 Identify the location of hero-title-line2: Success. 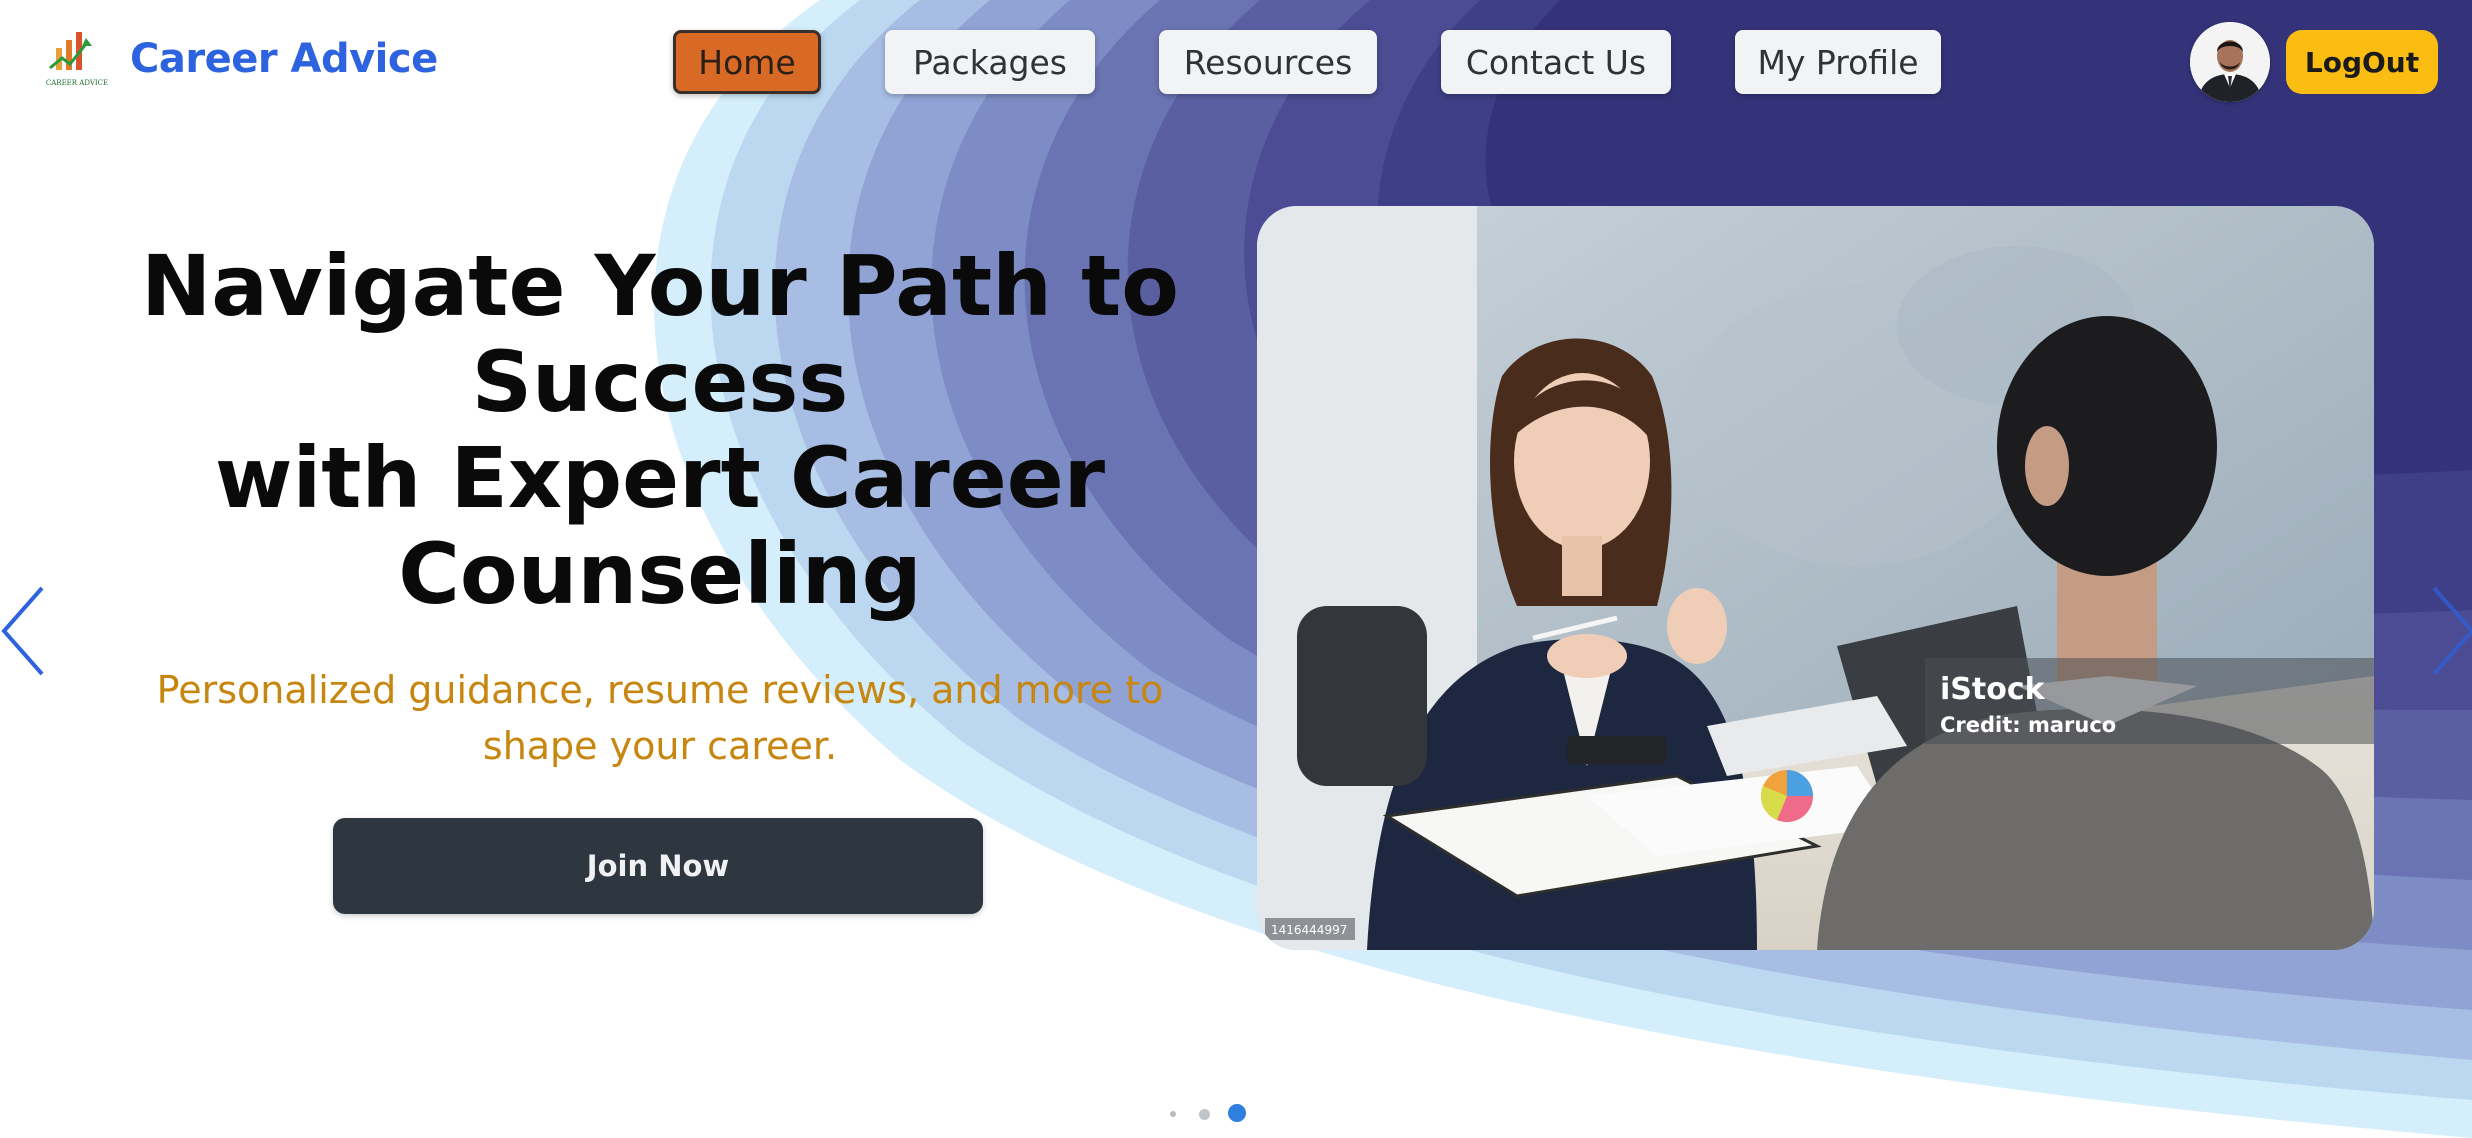
(660, 382).